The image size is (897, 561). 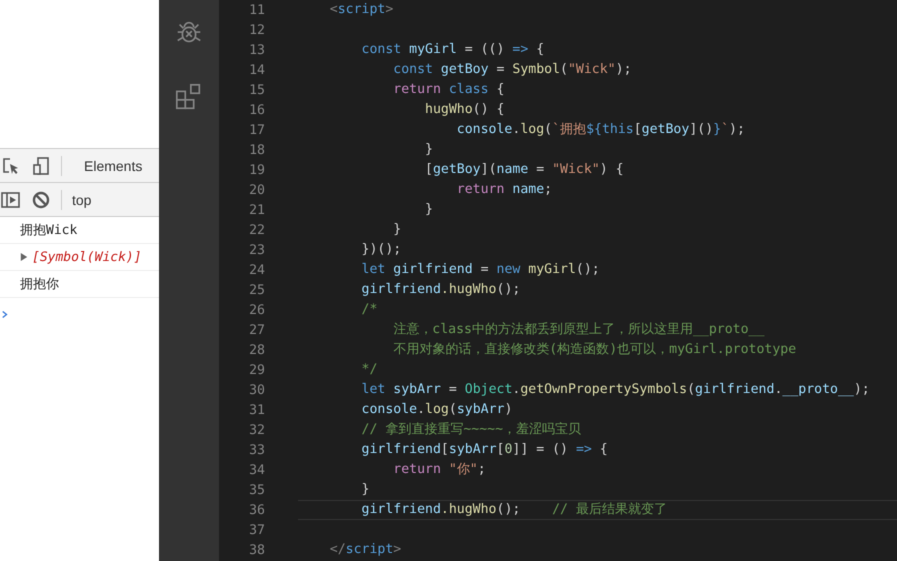 What do you see at coordinates (365, 550) in the screenshot?
I see `code-line: </script>` at bounding box center [365, 550].